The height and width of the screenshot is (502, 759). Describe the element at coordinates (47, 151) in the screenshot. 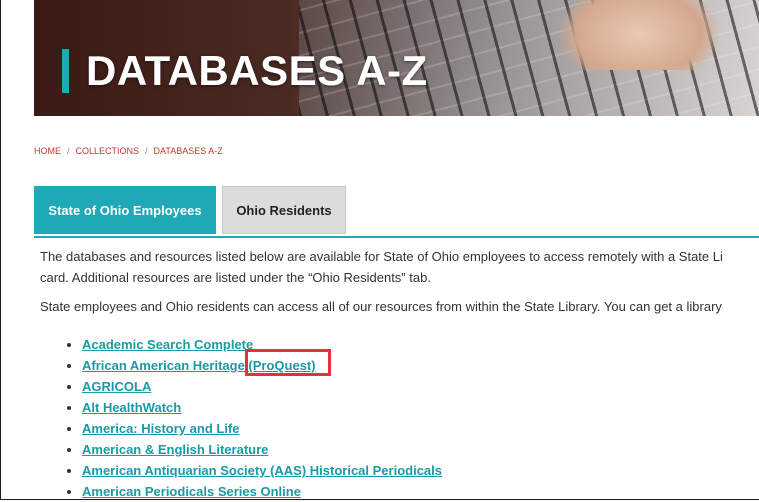

I see `breadcrumb-home: HOME` at that location.